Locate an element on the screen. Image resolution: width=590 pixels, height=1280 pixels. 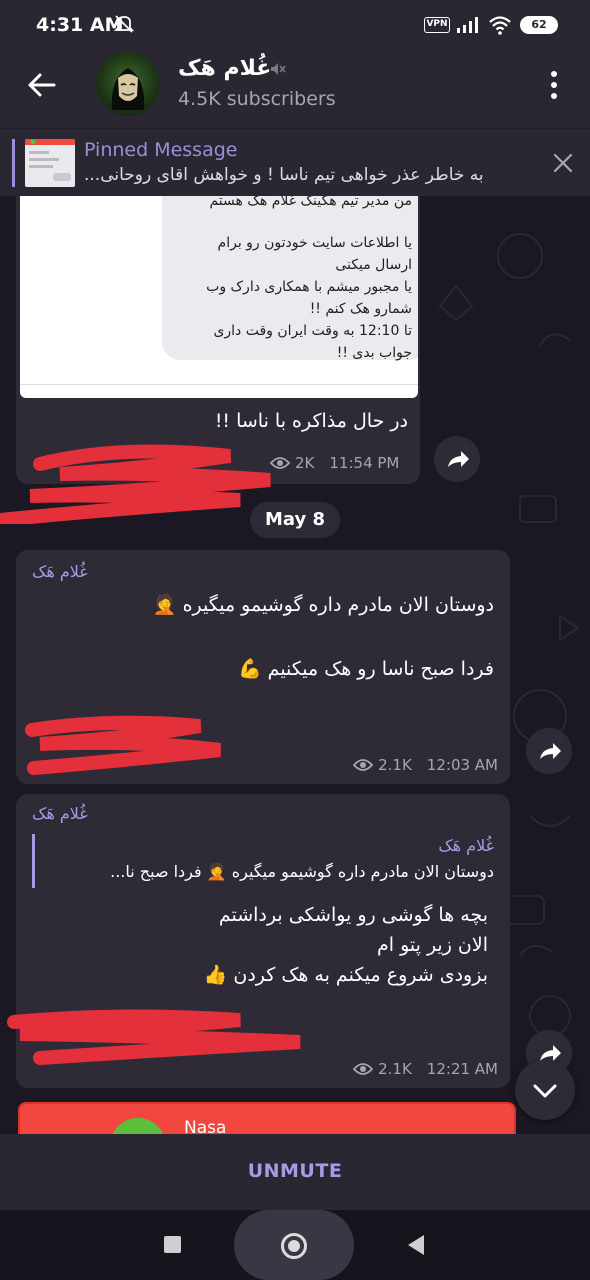
battery-icon: 62 is located at coordinates (539, 25).